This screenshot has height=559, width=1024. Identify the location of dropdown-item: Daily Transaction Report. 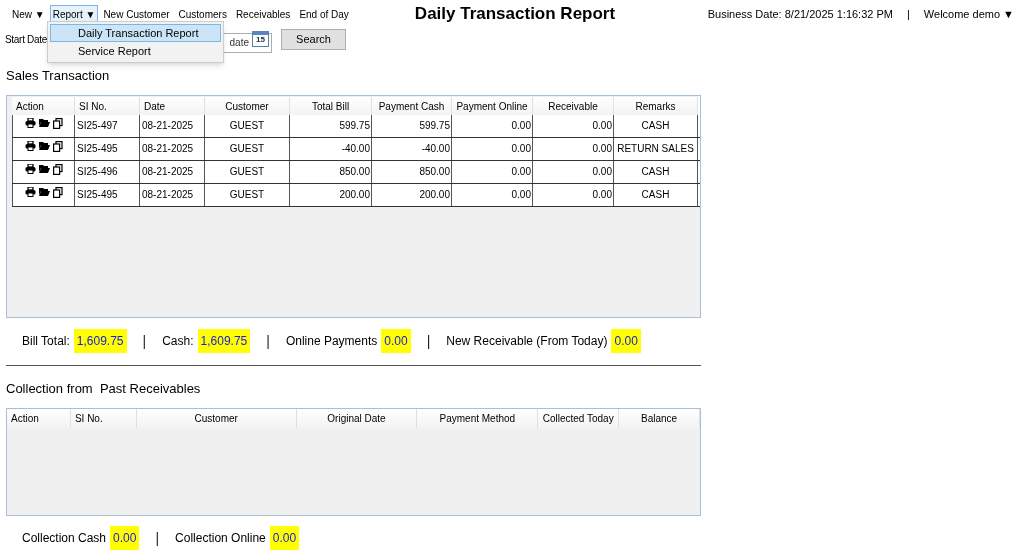
(135, 33).